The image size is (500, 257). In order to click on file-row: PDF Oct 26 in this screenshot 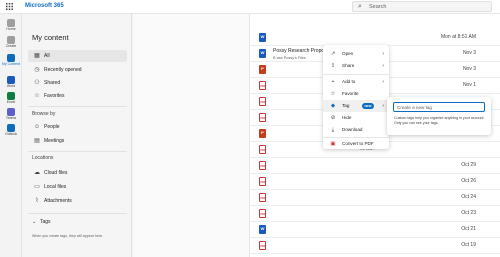, I will do `click(375, 182)`.